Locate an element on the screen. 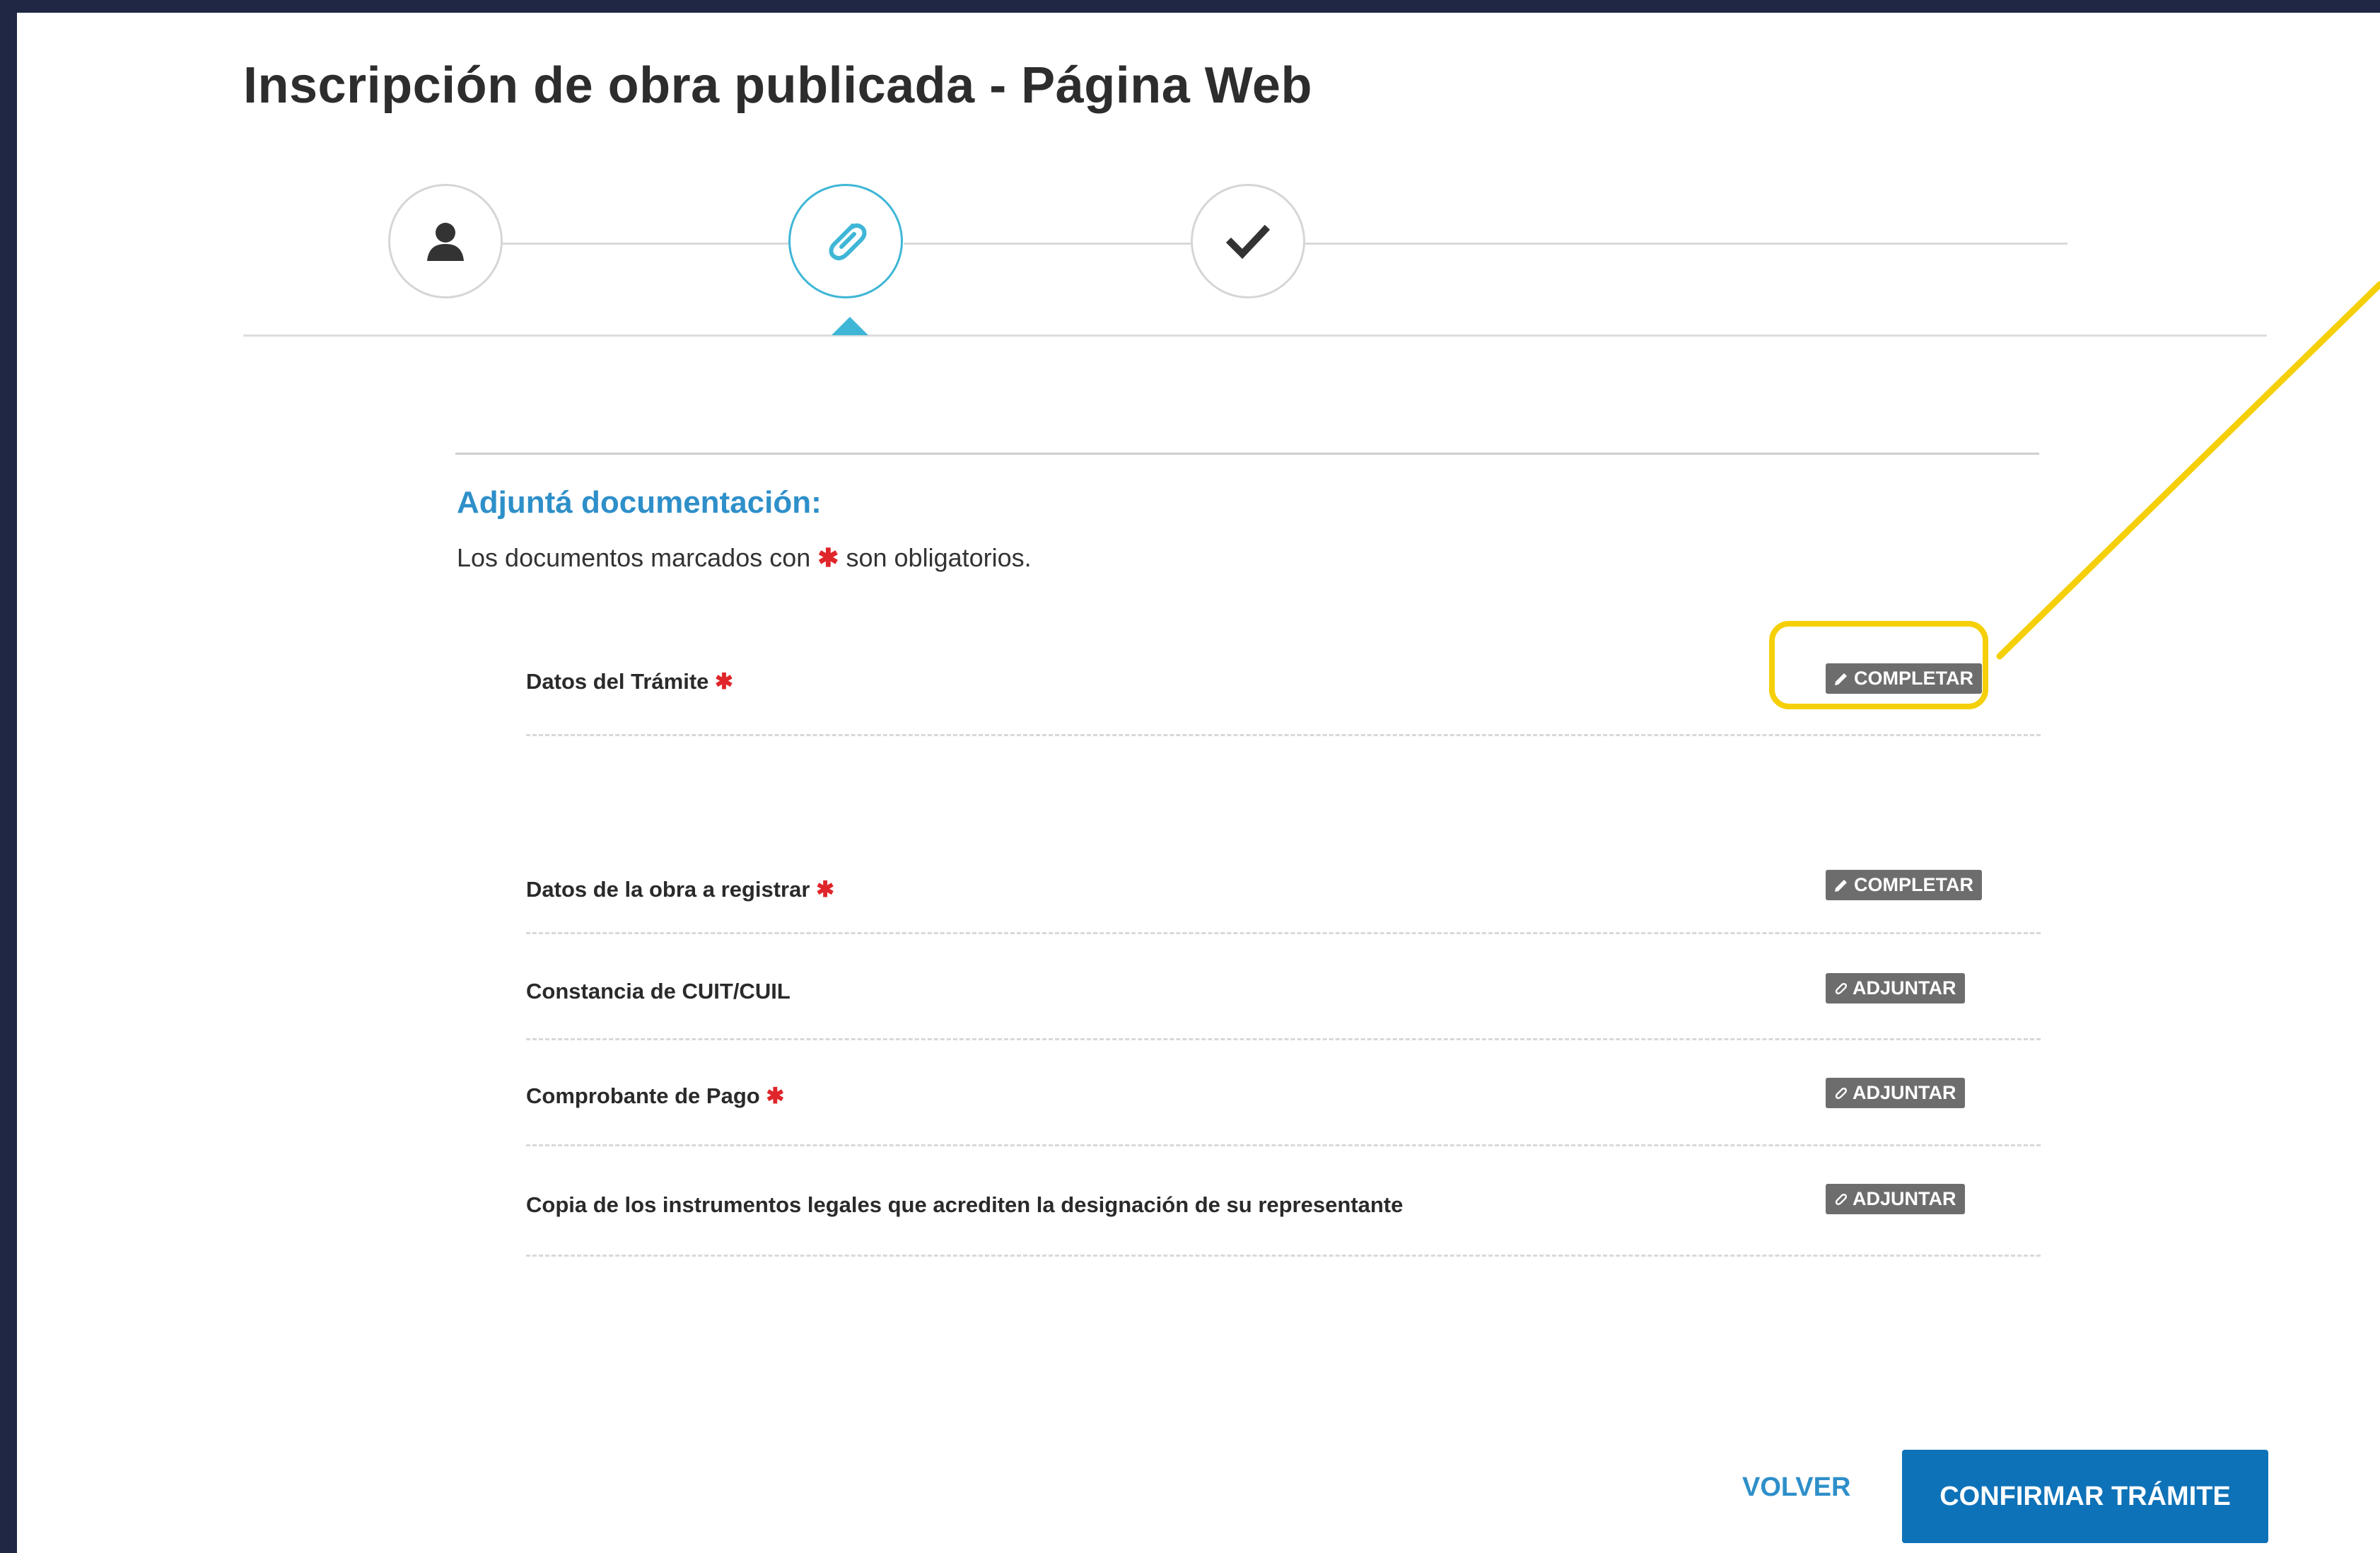 This screenshot has width=2380, height=1553. pencil-icon is located at coordinates (1841, 885).